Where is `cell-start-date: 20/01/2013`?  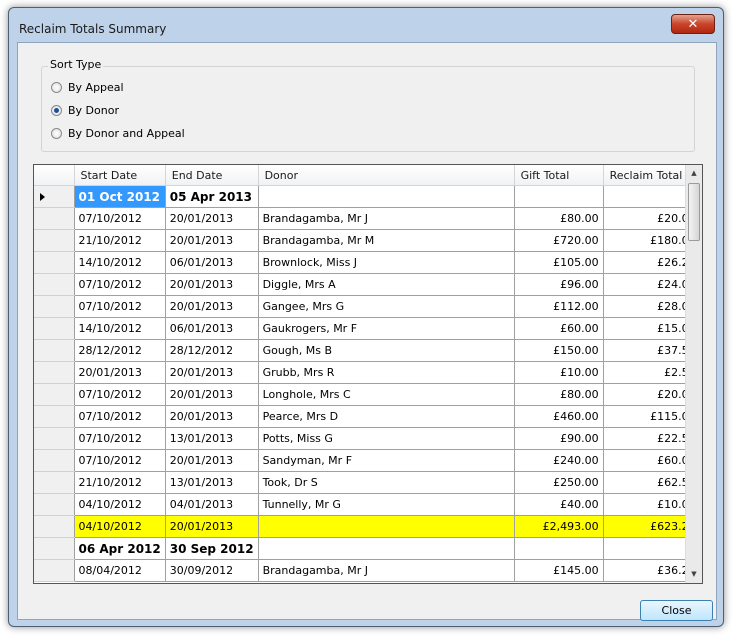
cell-start-date: 20/01/2013 is located at coordinates (120, 372).